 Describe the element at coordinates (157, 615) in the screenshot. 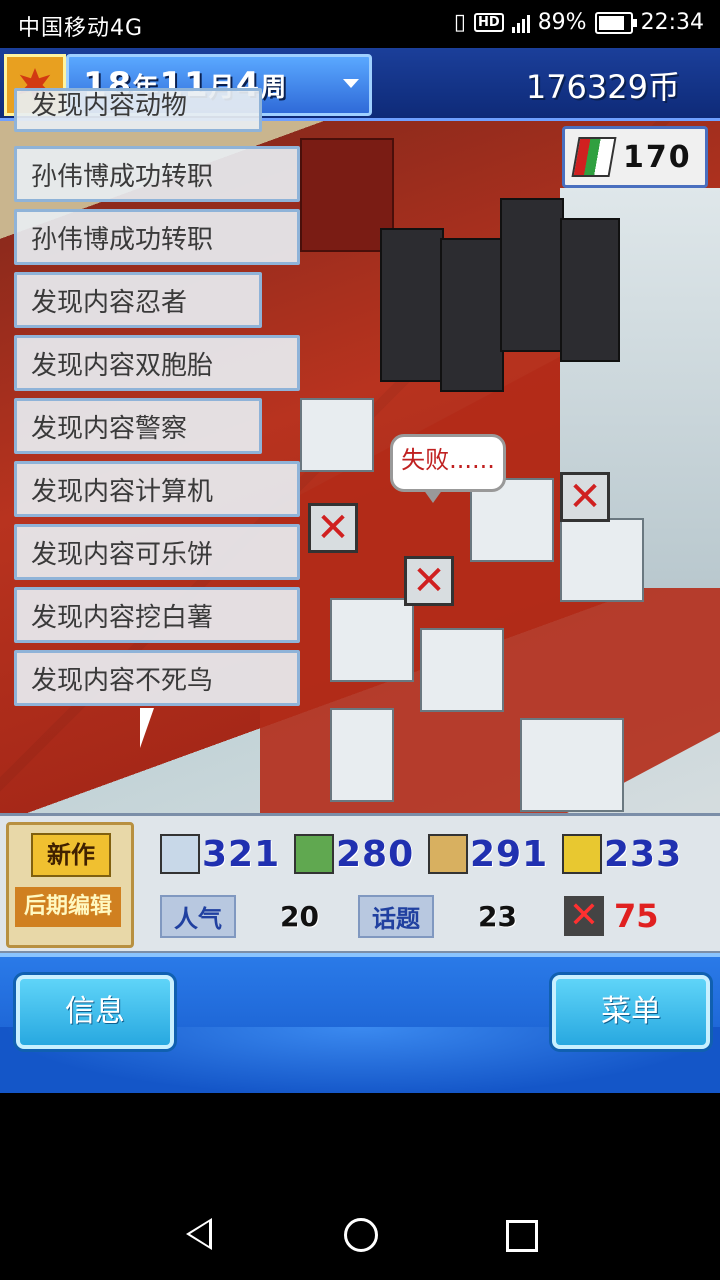

I see `log-item: 发现内容挖白薯` at that location.